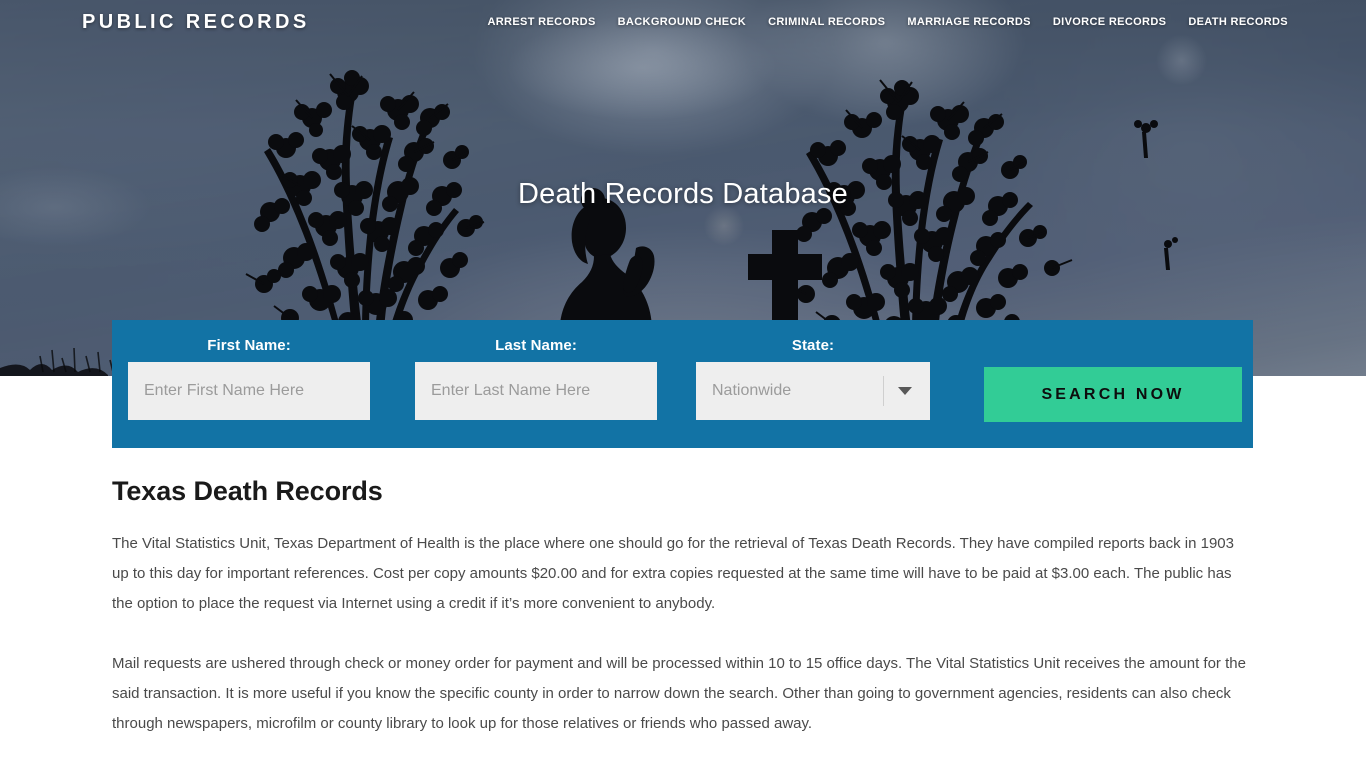  What do you see at coordinates (249, 345) in the screenshot?
I see `first-name-label: First Name:` at bounding box center [249, 345].